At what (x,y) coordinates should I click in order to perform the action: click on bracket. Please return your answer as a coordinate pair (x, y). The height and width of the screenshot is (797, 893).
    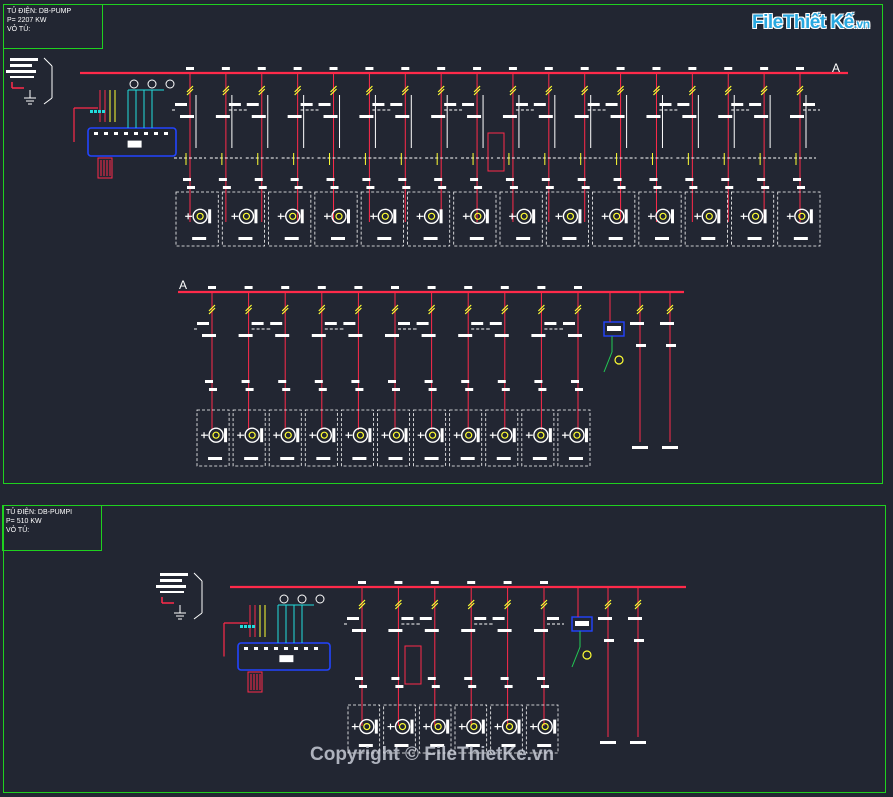
    Looking at the image, I should click on (198, 577).